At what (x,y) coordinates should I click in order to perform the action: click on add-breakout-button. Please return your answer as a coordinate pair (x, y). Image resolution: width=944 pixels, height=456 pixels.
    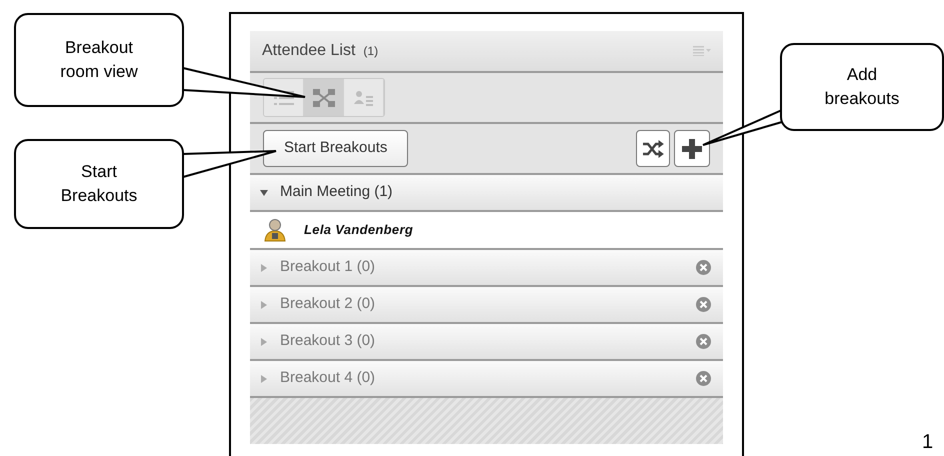
    Looking at the image, I should click on (692, 148).